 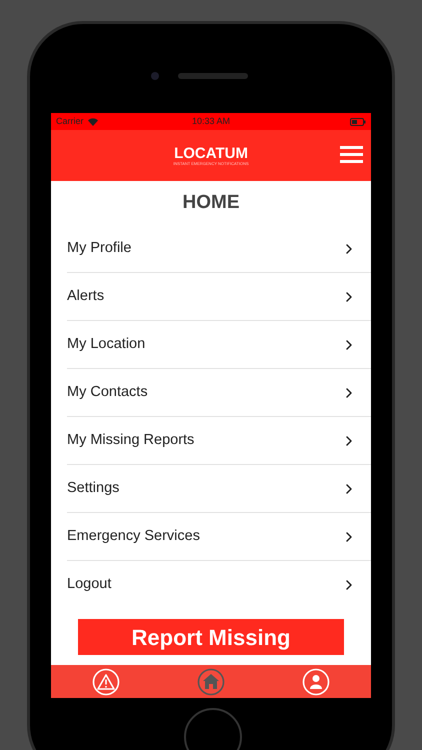 What do you see at coordinates (155, 76) in the screenshot?
I see `camera` at bounding box center [155, 76].